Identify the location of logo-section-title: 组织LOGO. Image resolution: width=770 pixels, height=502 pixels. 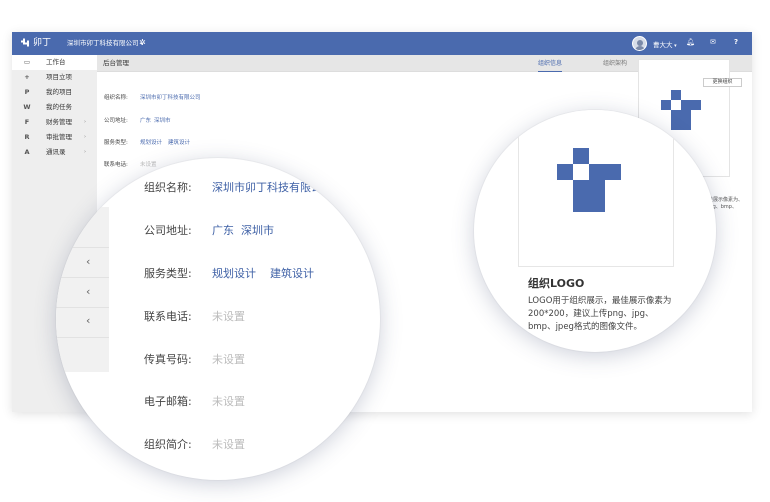
(556, 283).